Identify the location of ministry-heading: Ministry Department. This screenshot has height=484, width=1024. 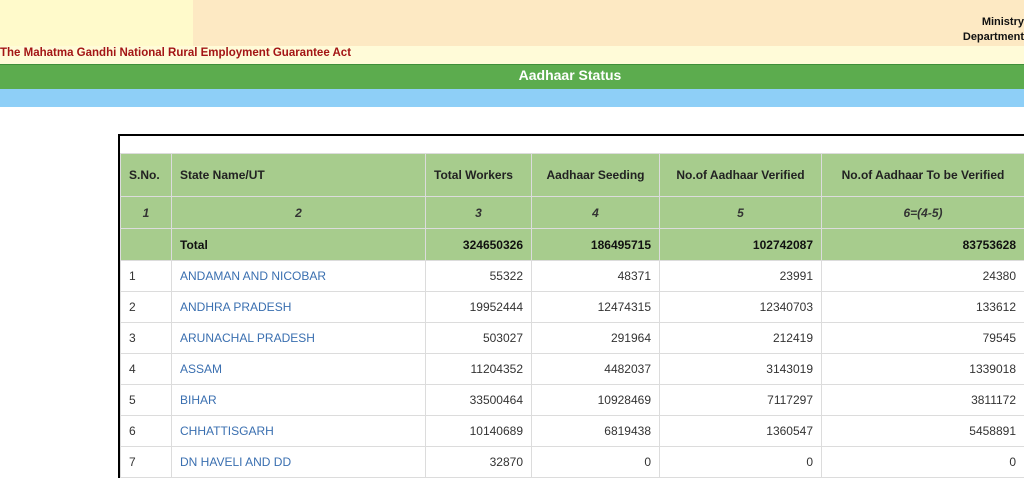
(993, 30).